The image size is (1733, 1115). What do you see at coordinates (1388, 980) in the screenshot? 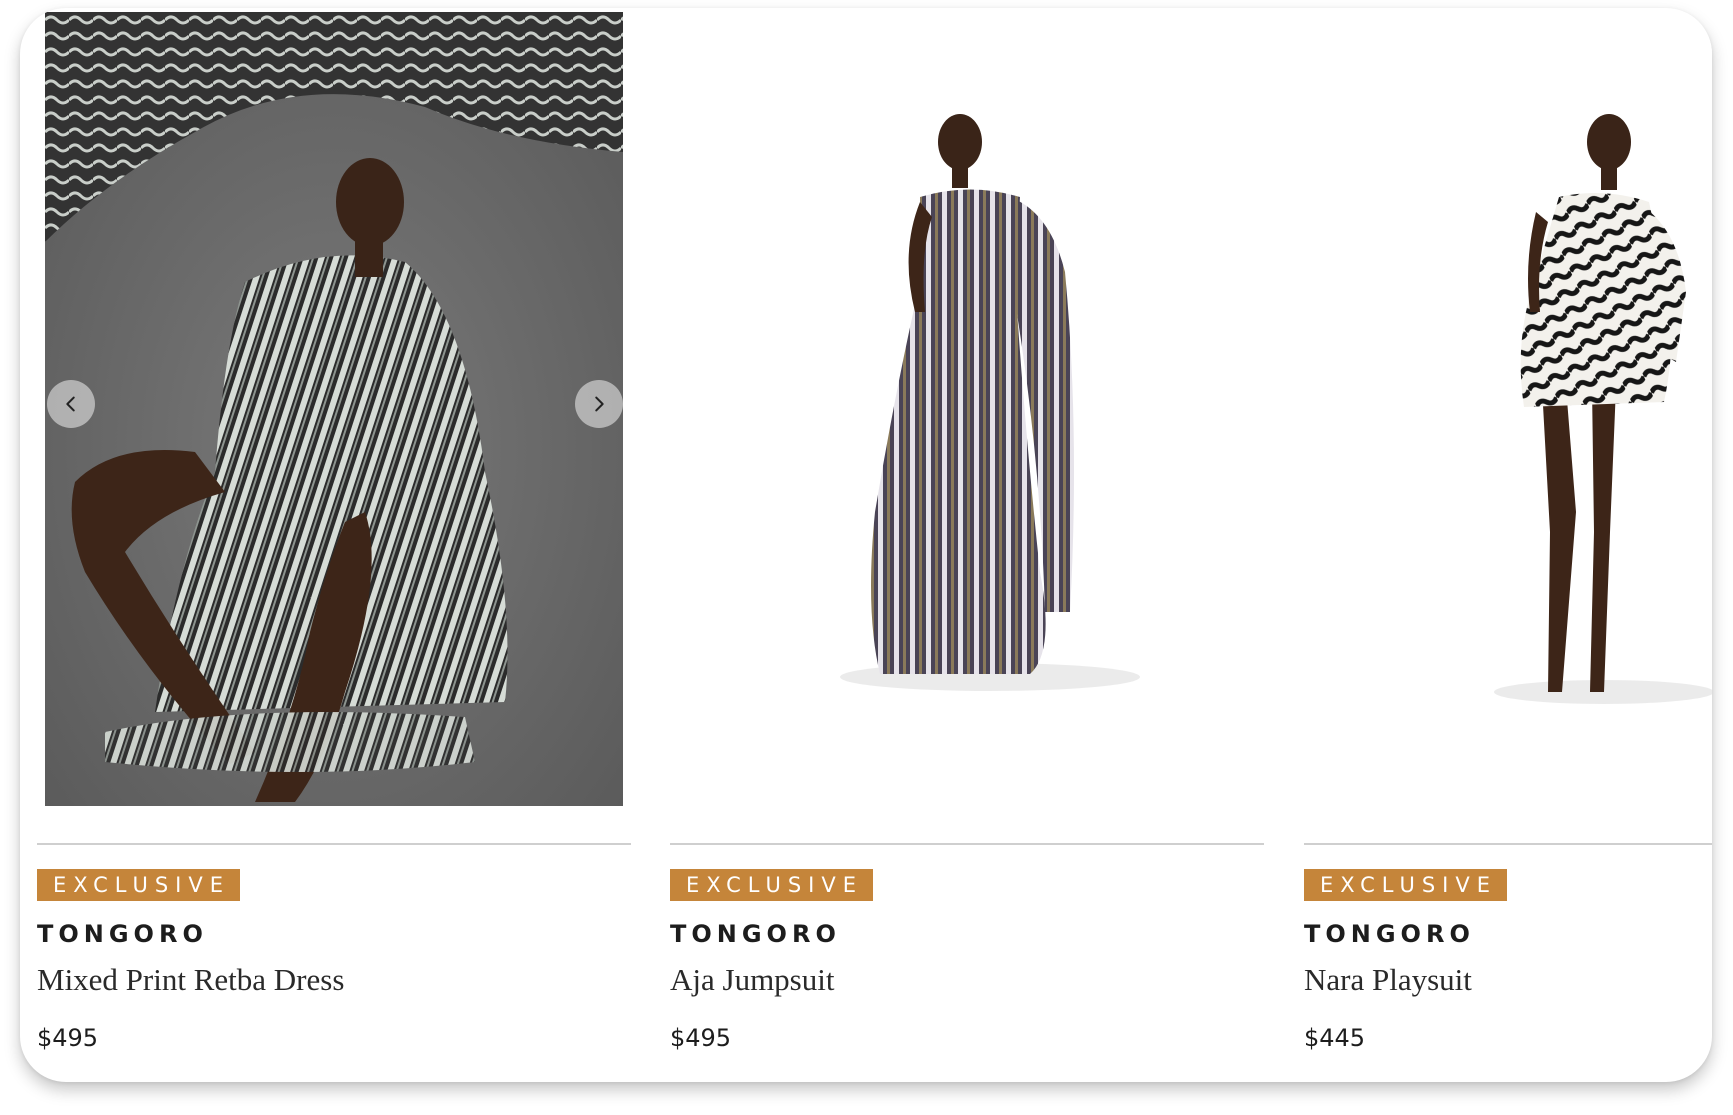
I see `product-title: Nara Playsuit` at bounding box center [1388, 980].